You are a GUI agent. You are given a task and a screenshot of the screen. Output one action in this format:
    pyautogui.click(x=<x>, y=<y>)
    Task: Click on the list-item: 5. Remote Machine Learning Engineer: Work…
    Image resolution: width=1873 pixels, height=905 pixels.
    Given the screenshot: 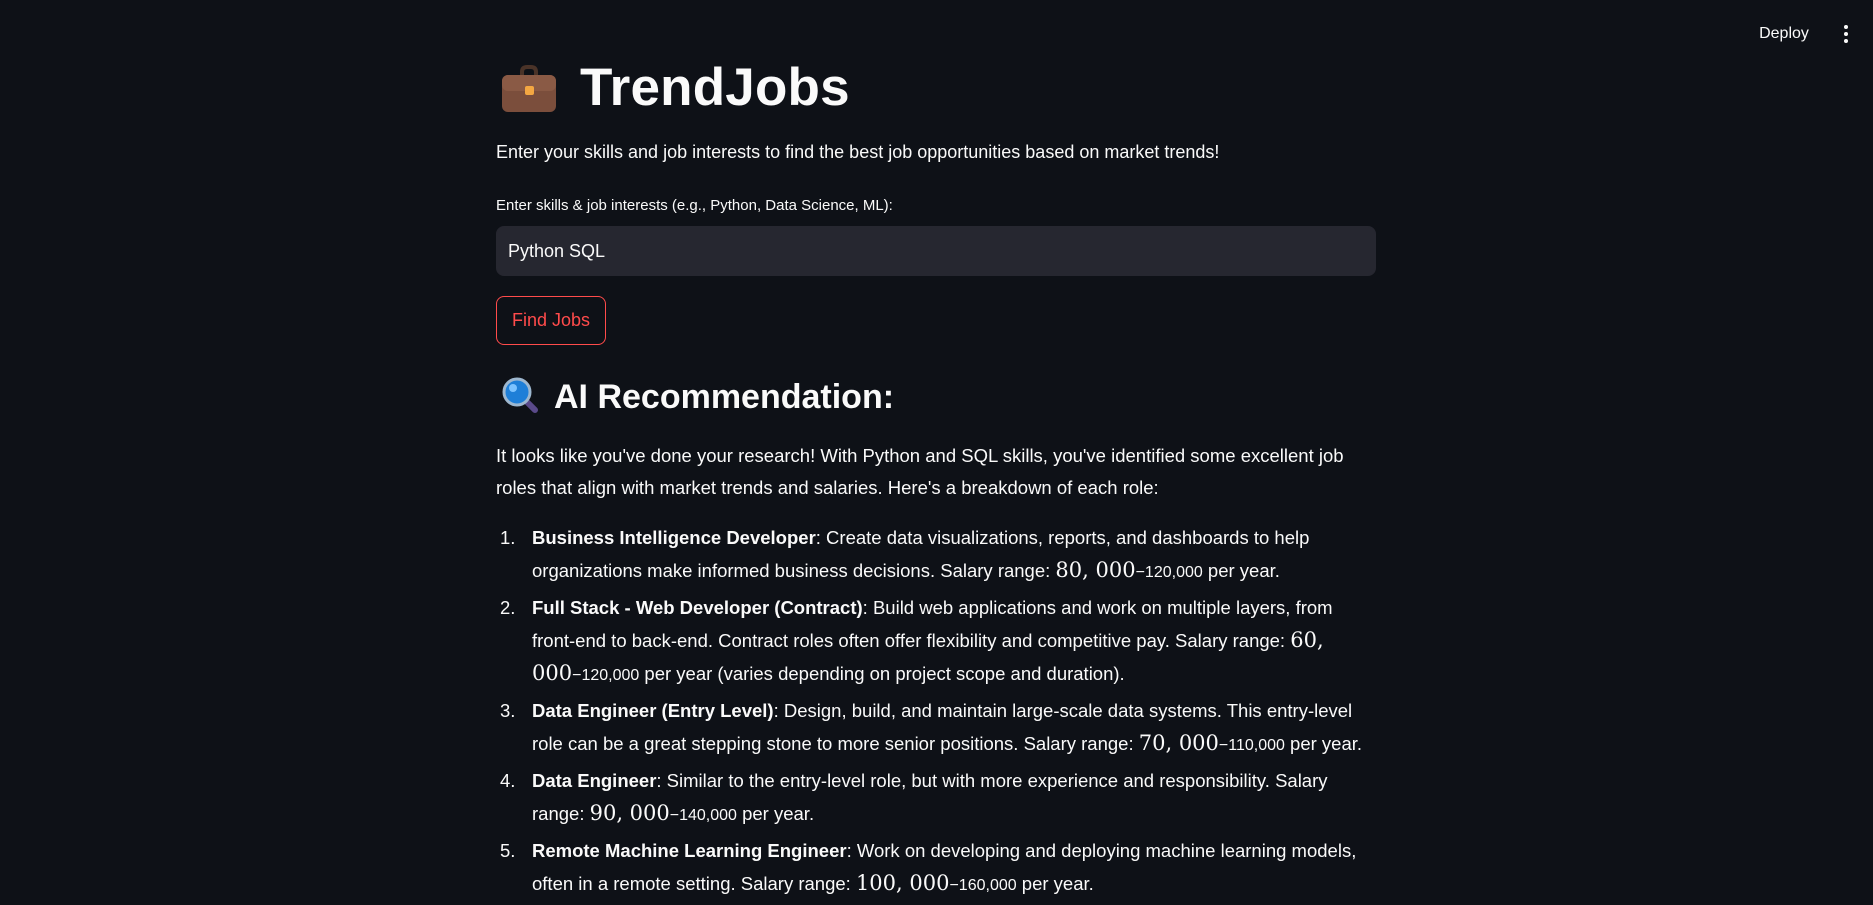 What is the action you would take?
    pyautogui.click(x=936, y=868)
    